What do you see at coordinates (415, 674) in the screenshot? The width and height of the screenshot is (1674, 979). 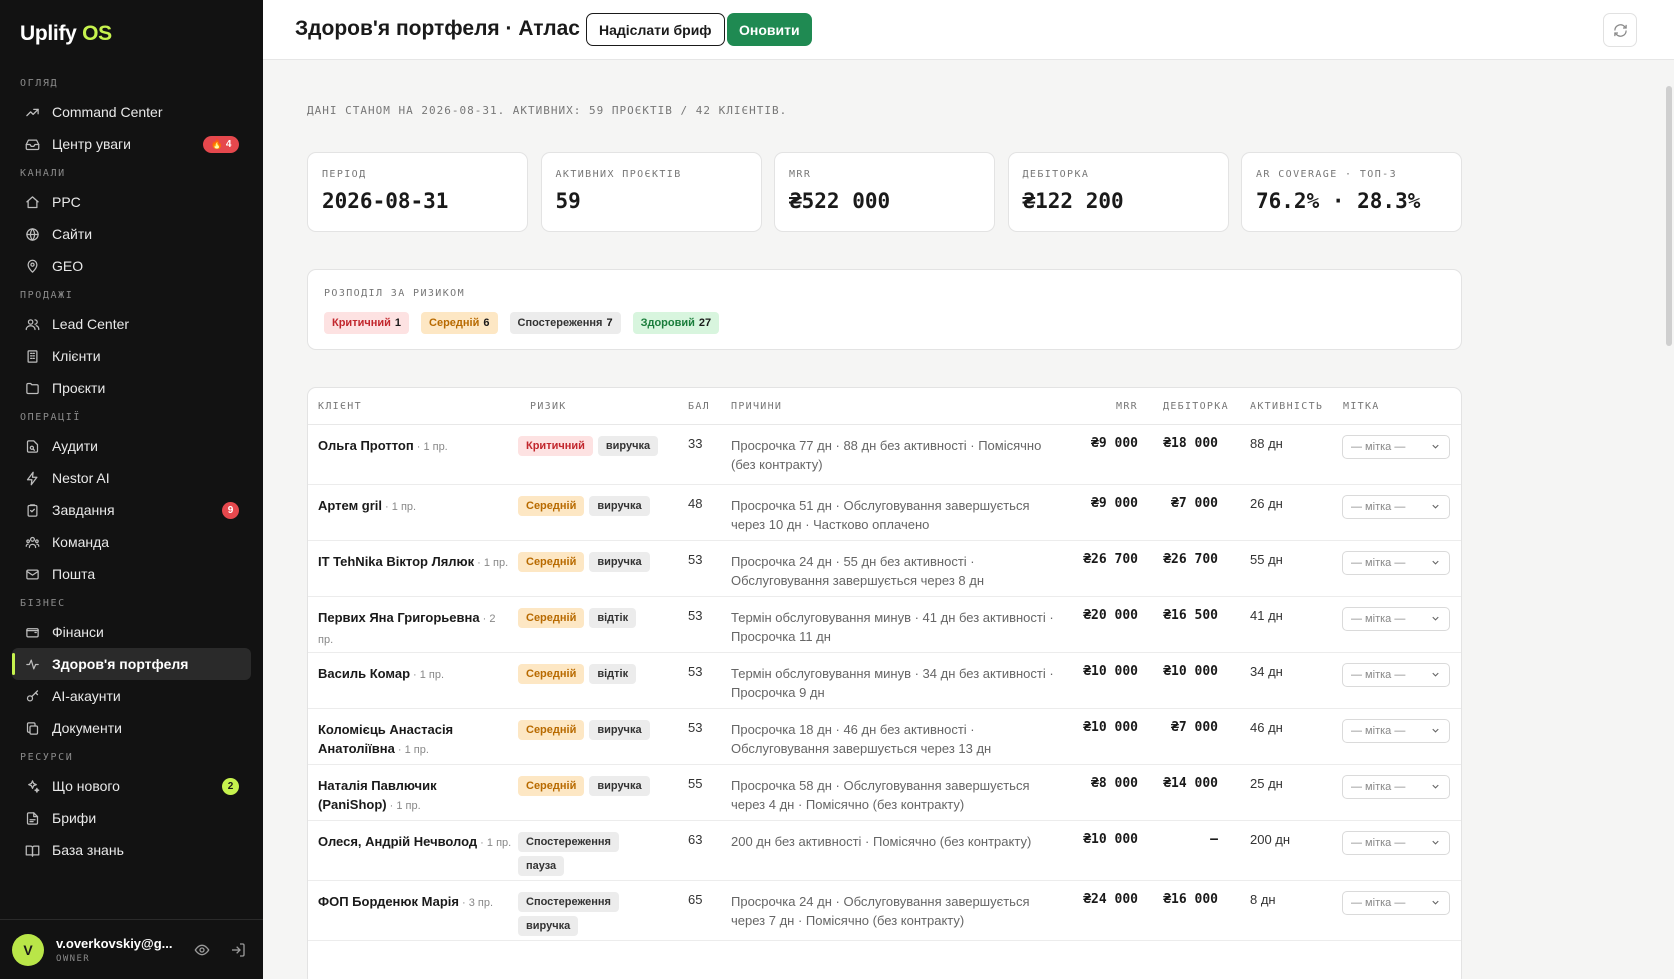 I see `client-cell: Василь Комар · 1 пр.` at bounding box center [415, 674].